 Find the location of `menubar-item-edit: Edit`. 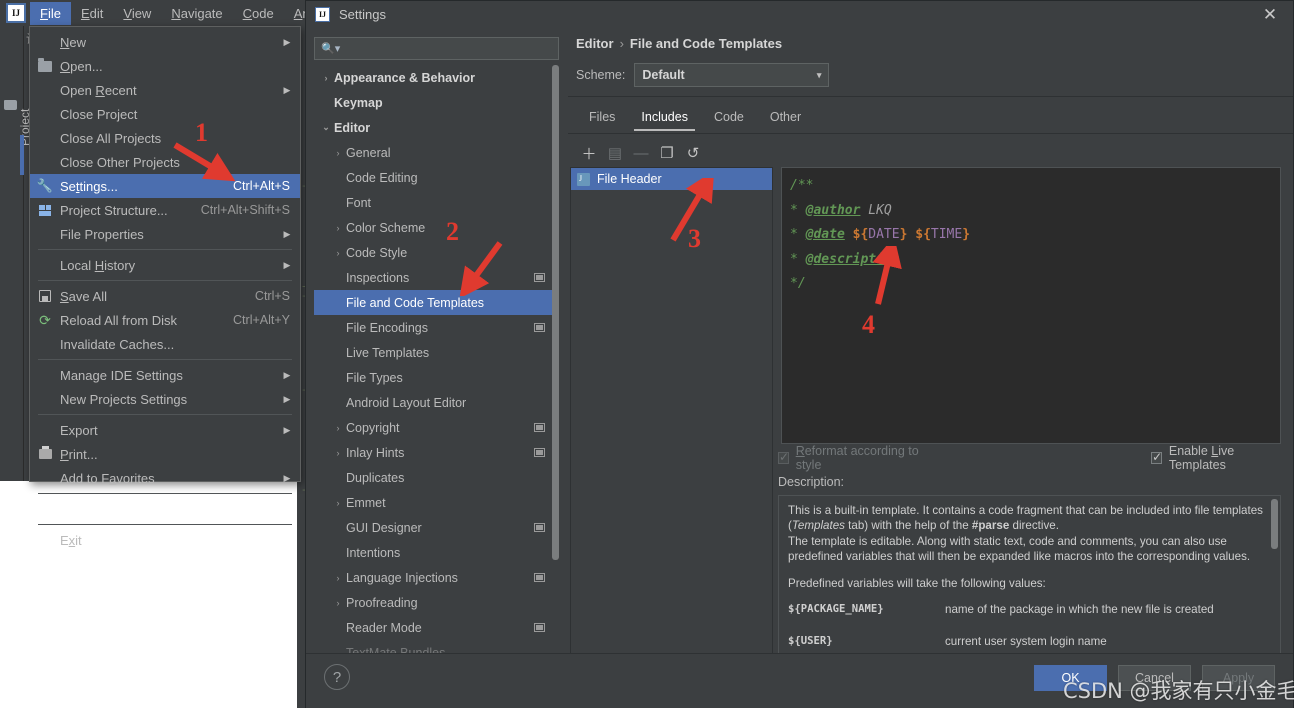

menubar-item-edit: Edit is located at coordinates (92, 13).